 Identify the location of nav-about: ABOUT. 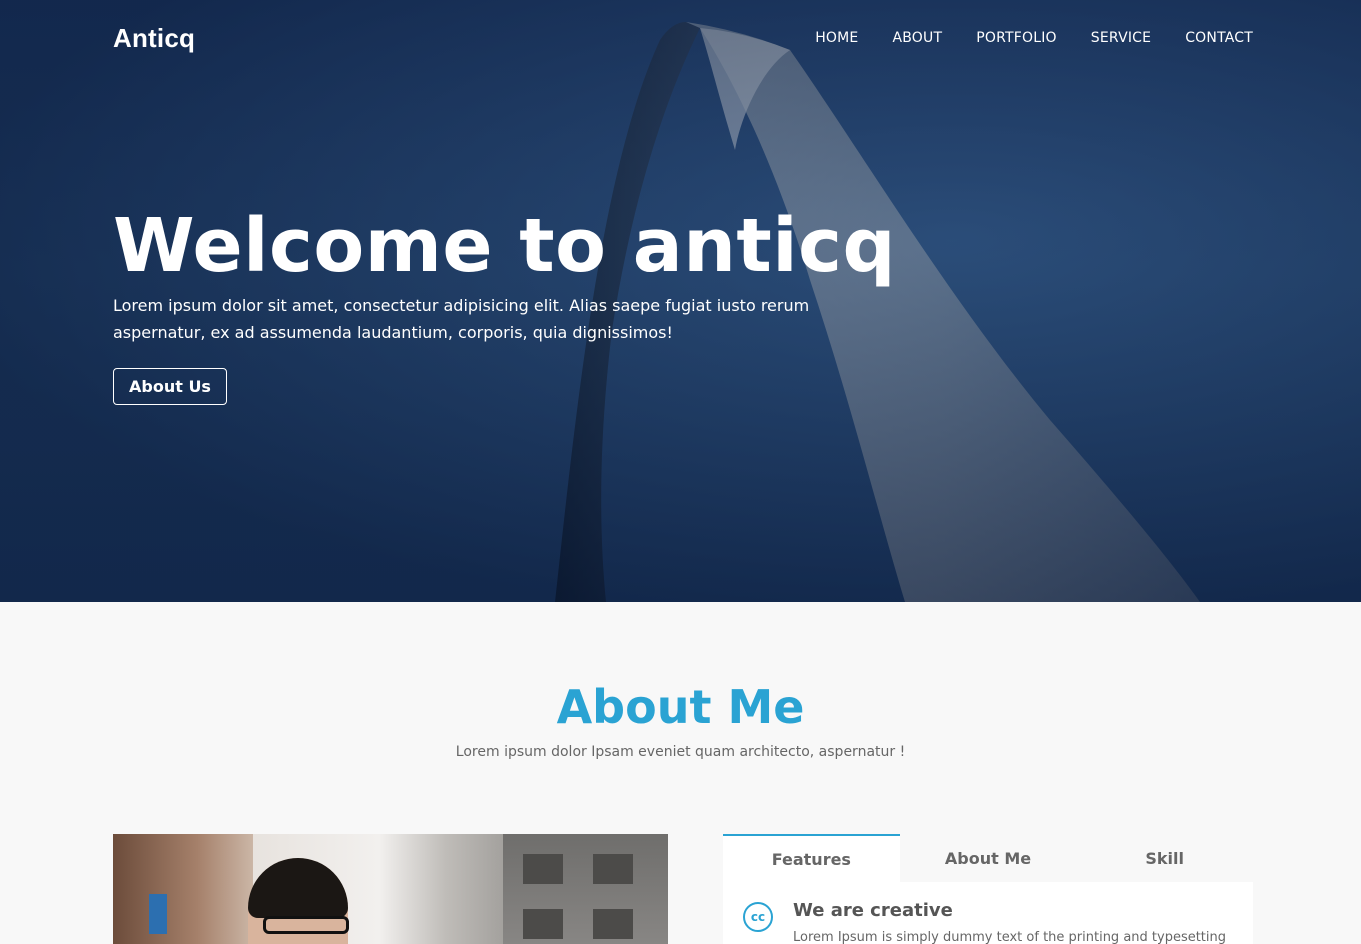
(917, 38).